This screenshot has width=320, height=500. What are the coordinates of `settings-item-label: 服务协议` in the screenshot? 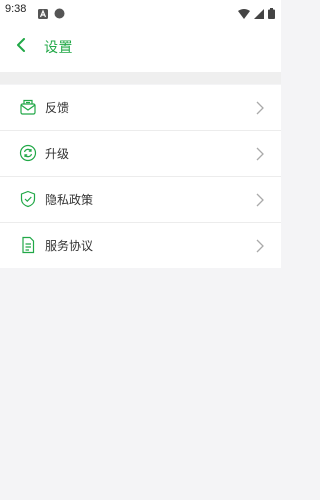 It's located at (69, 246).